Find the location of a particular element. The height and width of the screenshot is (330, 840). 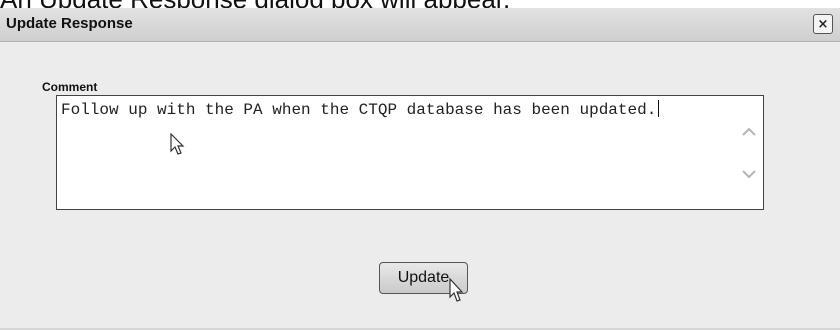

update-button-label: Update is located at coordinates (423, 277).